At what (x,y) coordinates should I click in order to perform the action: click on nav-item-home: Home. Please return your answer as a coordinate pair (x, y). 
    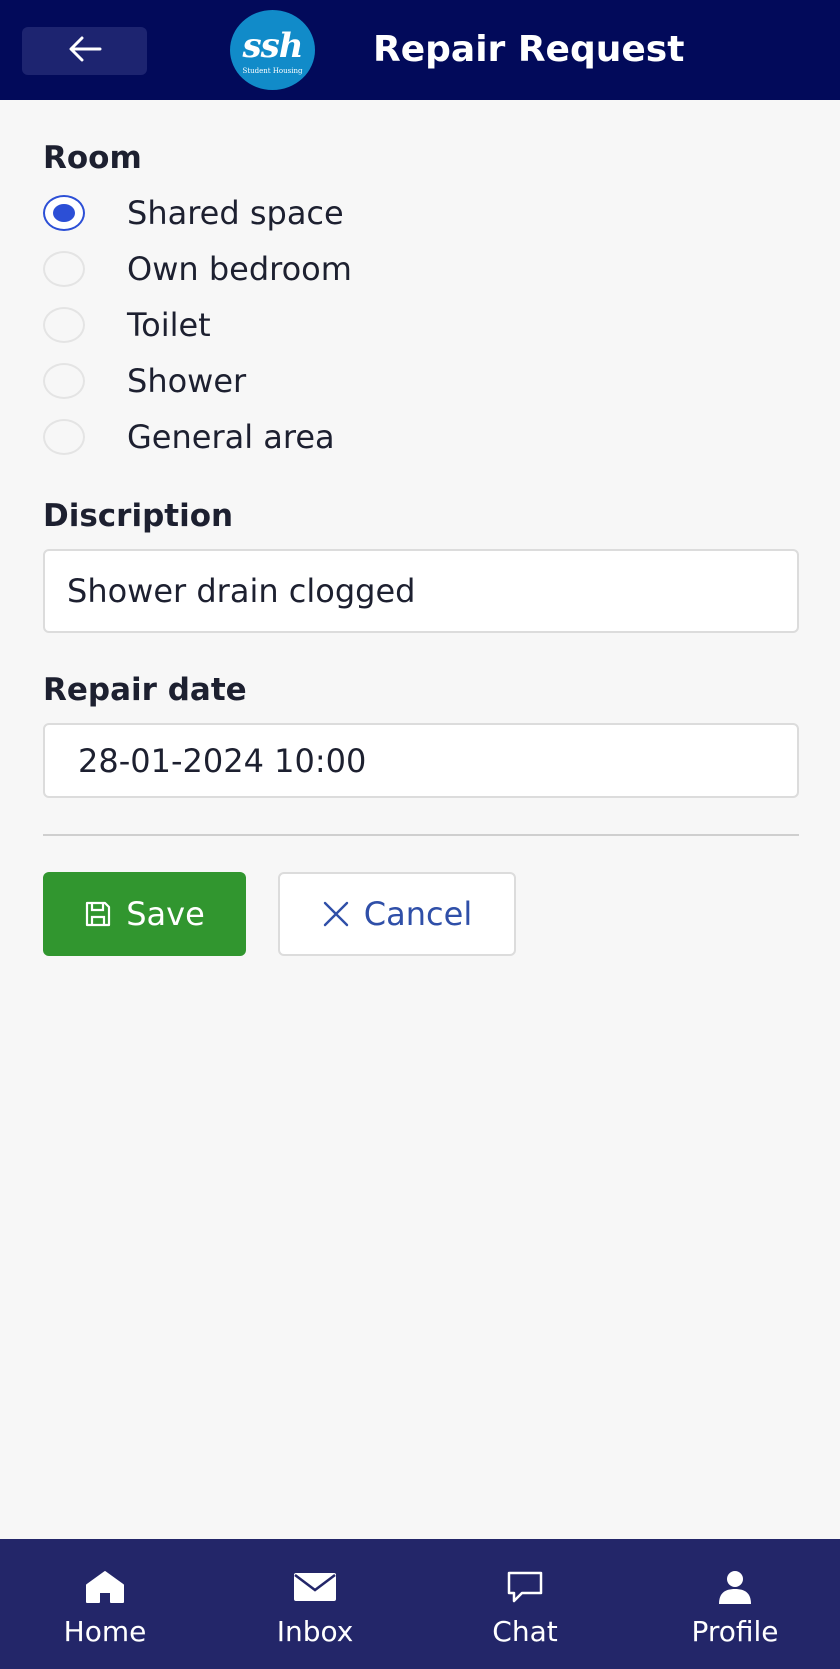
    Looking at the image, I should click on (105, 1604).